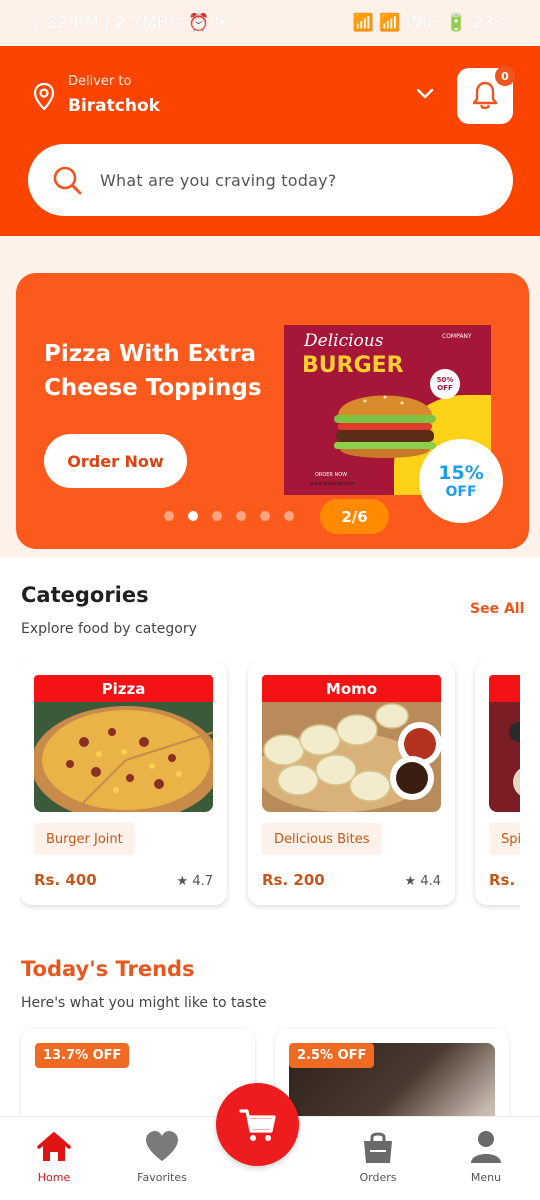  I want to click on trend-discount-badge: 13.7% OFF, so click(82, 1055).